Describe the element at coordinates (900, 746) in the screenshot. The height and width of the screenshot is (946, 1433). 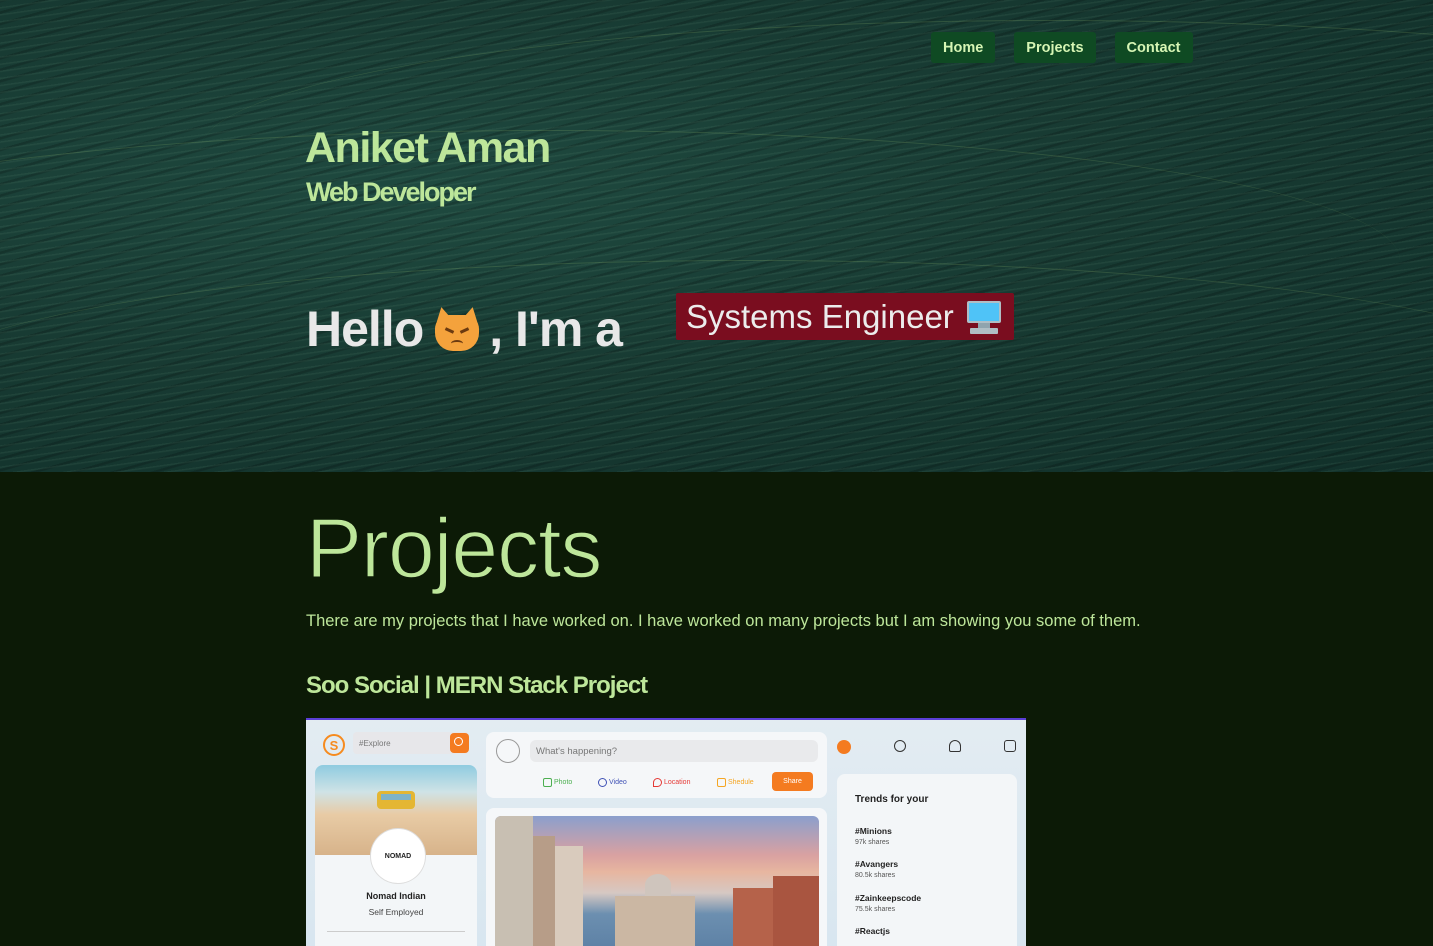
I see `gear-icon` at that location.